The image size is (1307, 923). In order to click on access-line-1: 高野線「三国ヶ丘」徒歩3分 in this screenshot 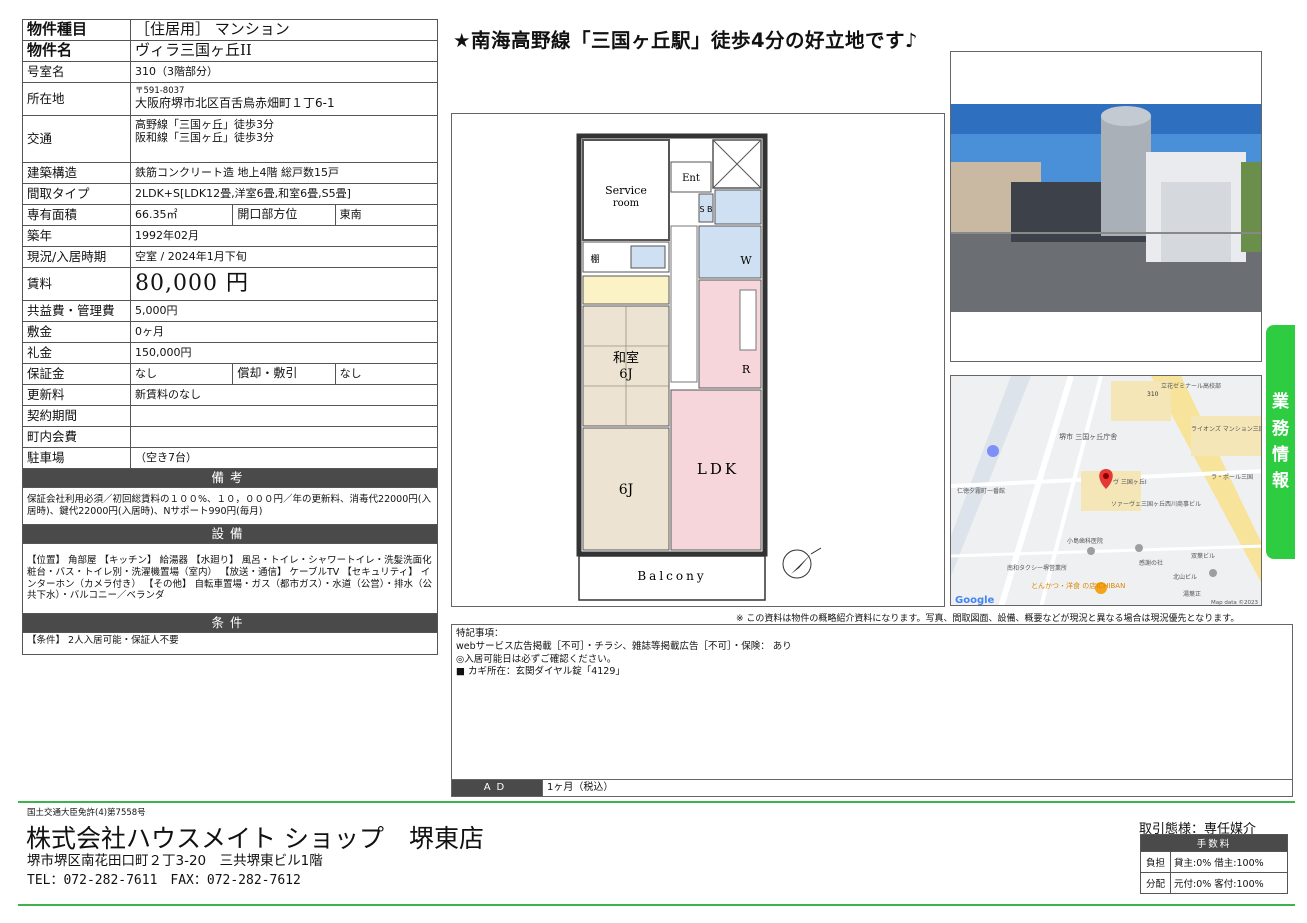, I will do `click(204, 124)`.